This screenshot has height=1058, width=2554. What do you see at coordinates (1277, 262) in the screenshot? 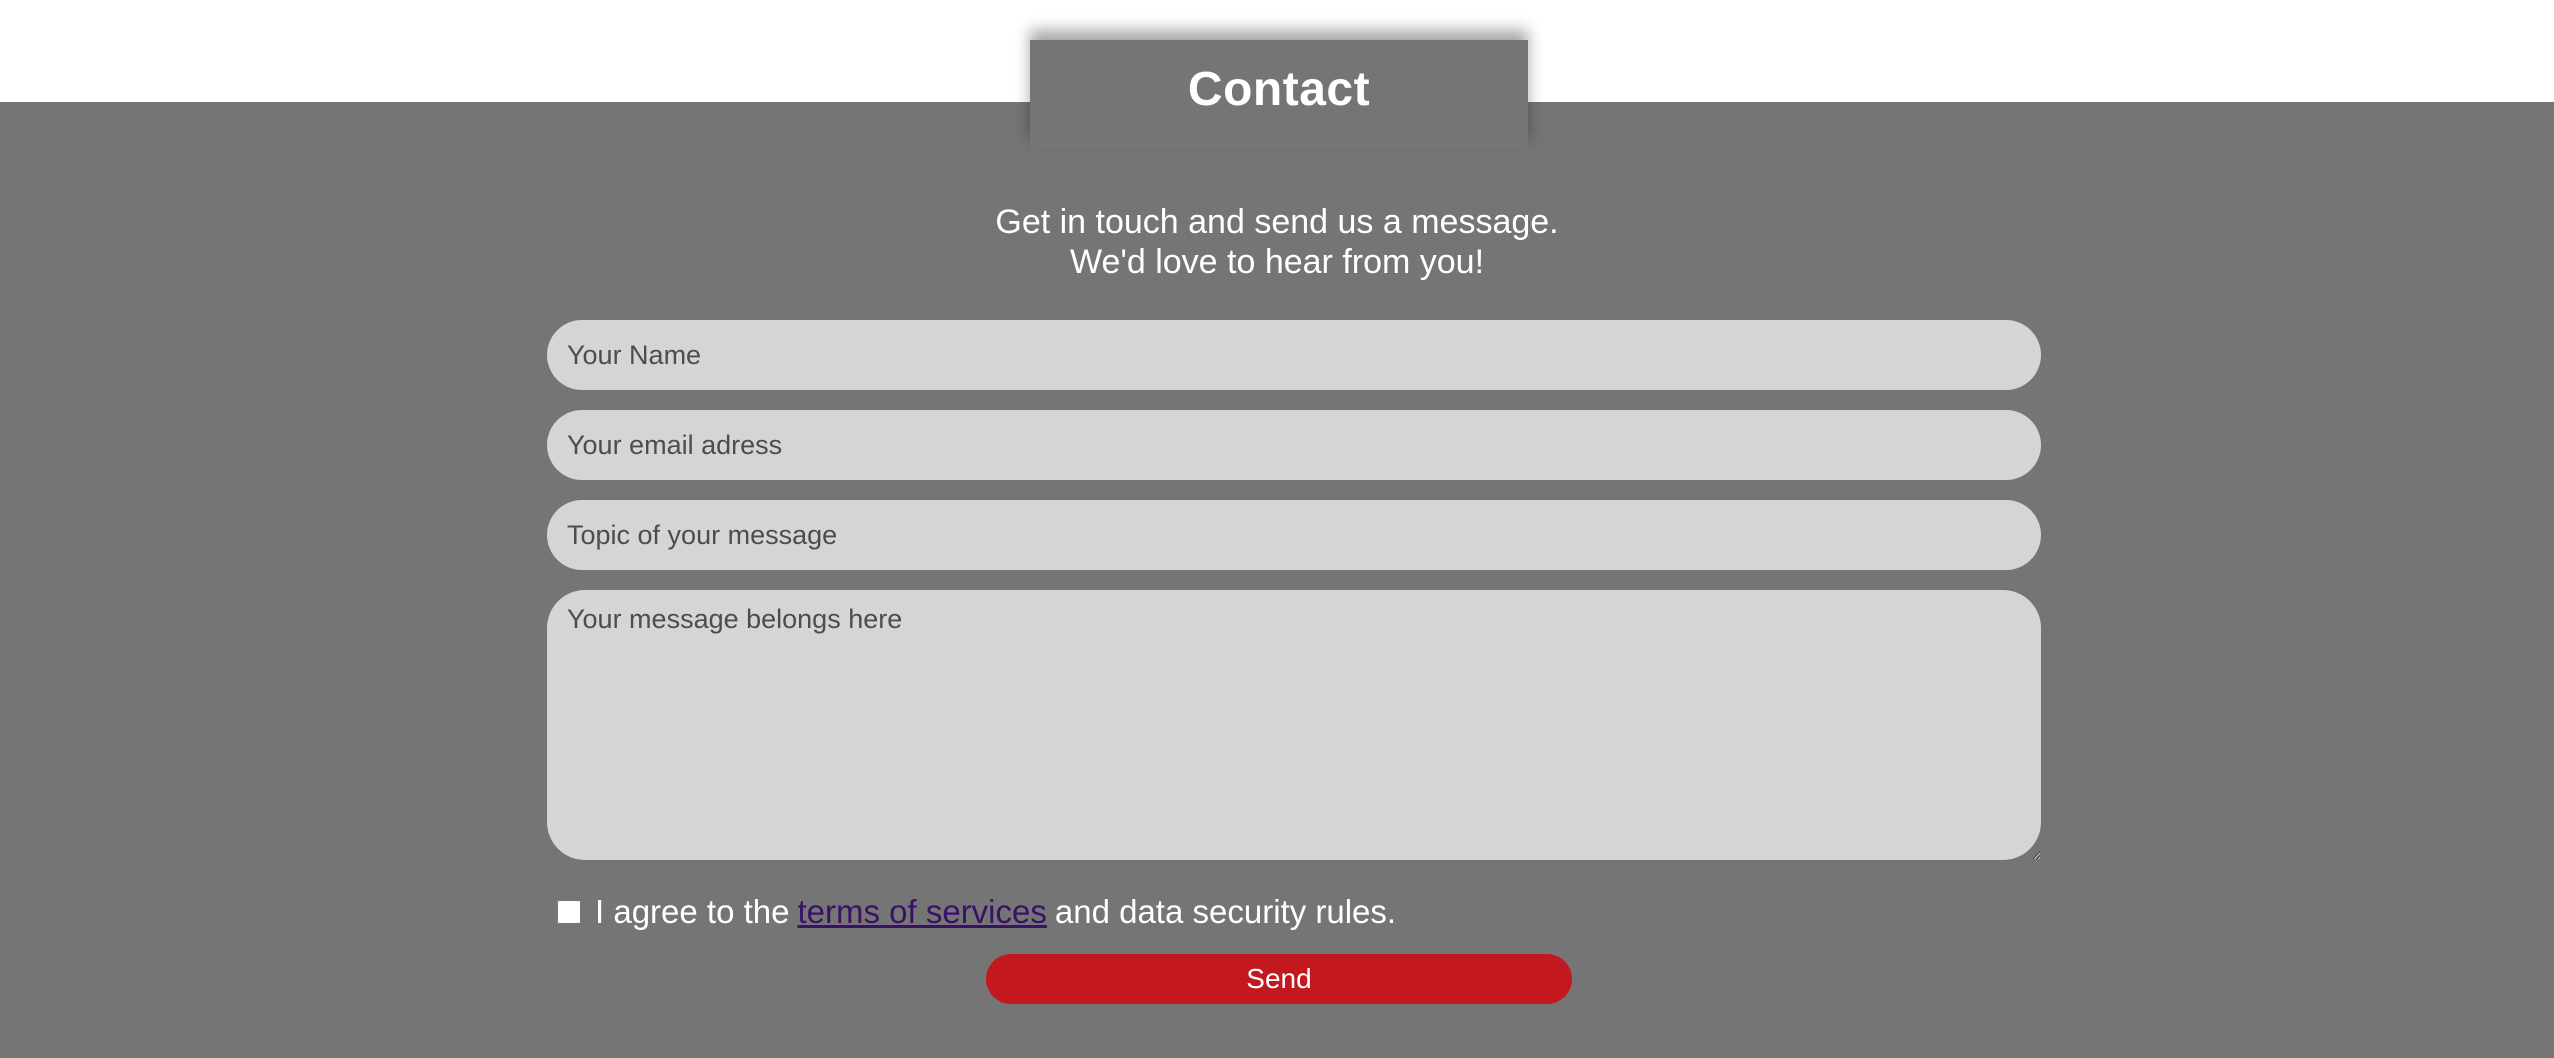
I see `intro-line-2: We'd love to hear from you!` at bounding box center [1277, 262].